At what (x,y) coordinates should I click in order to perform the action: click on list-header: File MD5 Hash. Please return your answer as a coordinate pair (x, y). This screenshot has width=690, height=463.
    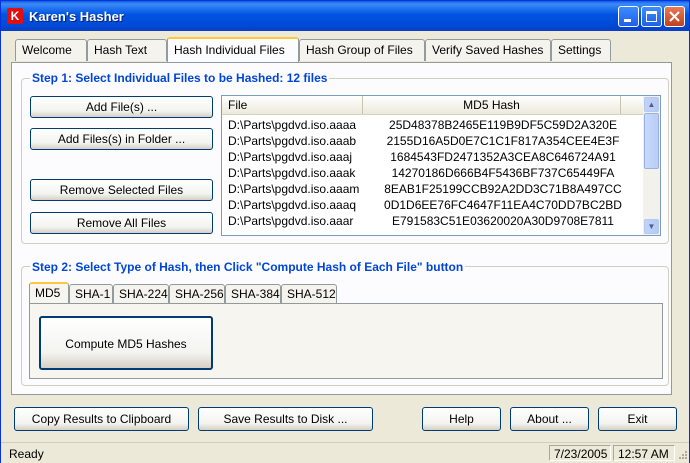
    Looking at the image, I should click on (432, 105).